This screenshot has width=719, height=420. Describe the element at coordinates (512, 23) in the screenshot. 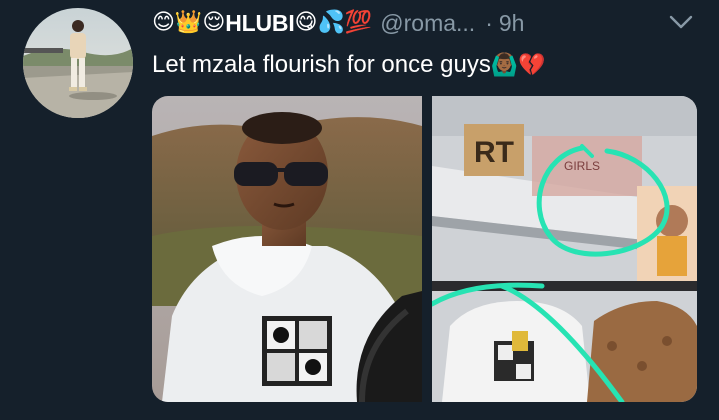

I see `timestamp: 9h` at that location.